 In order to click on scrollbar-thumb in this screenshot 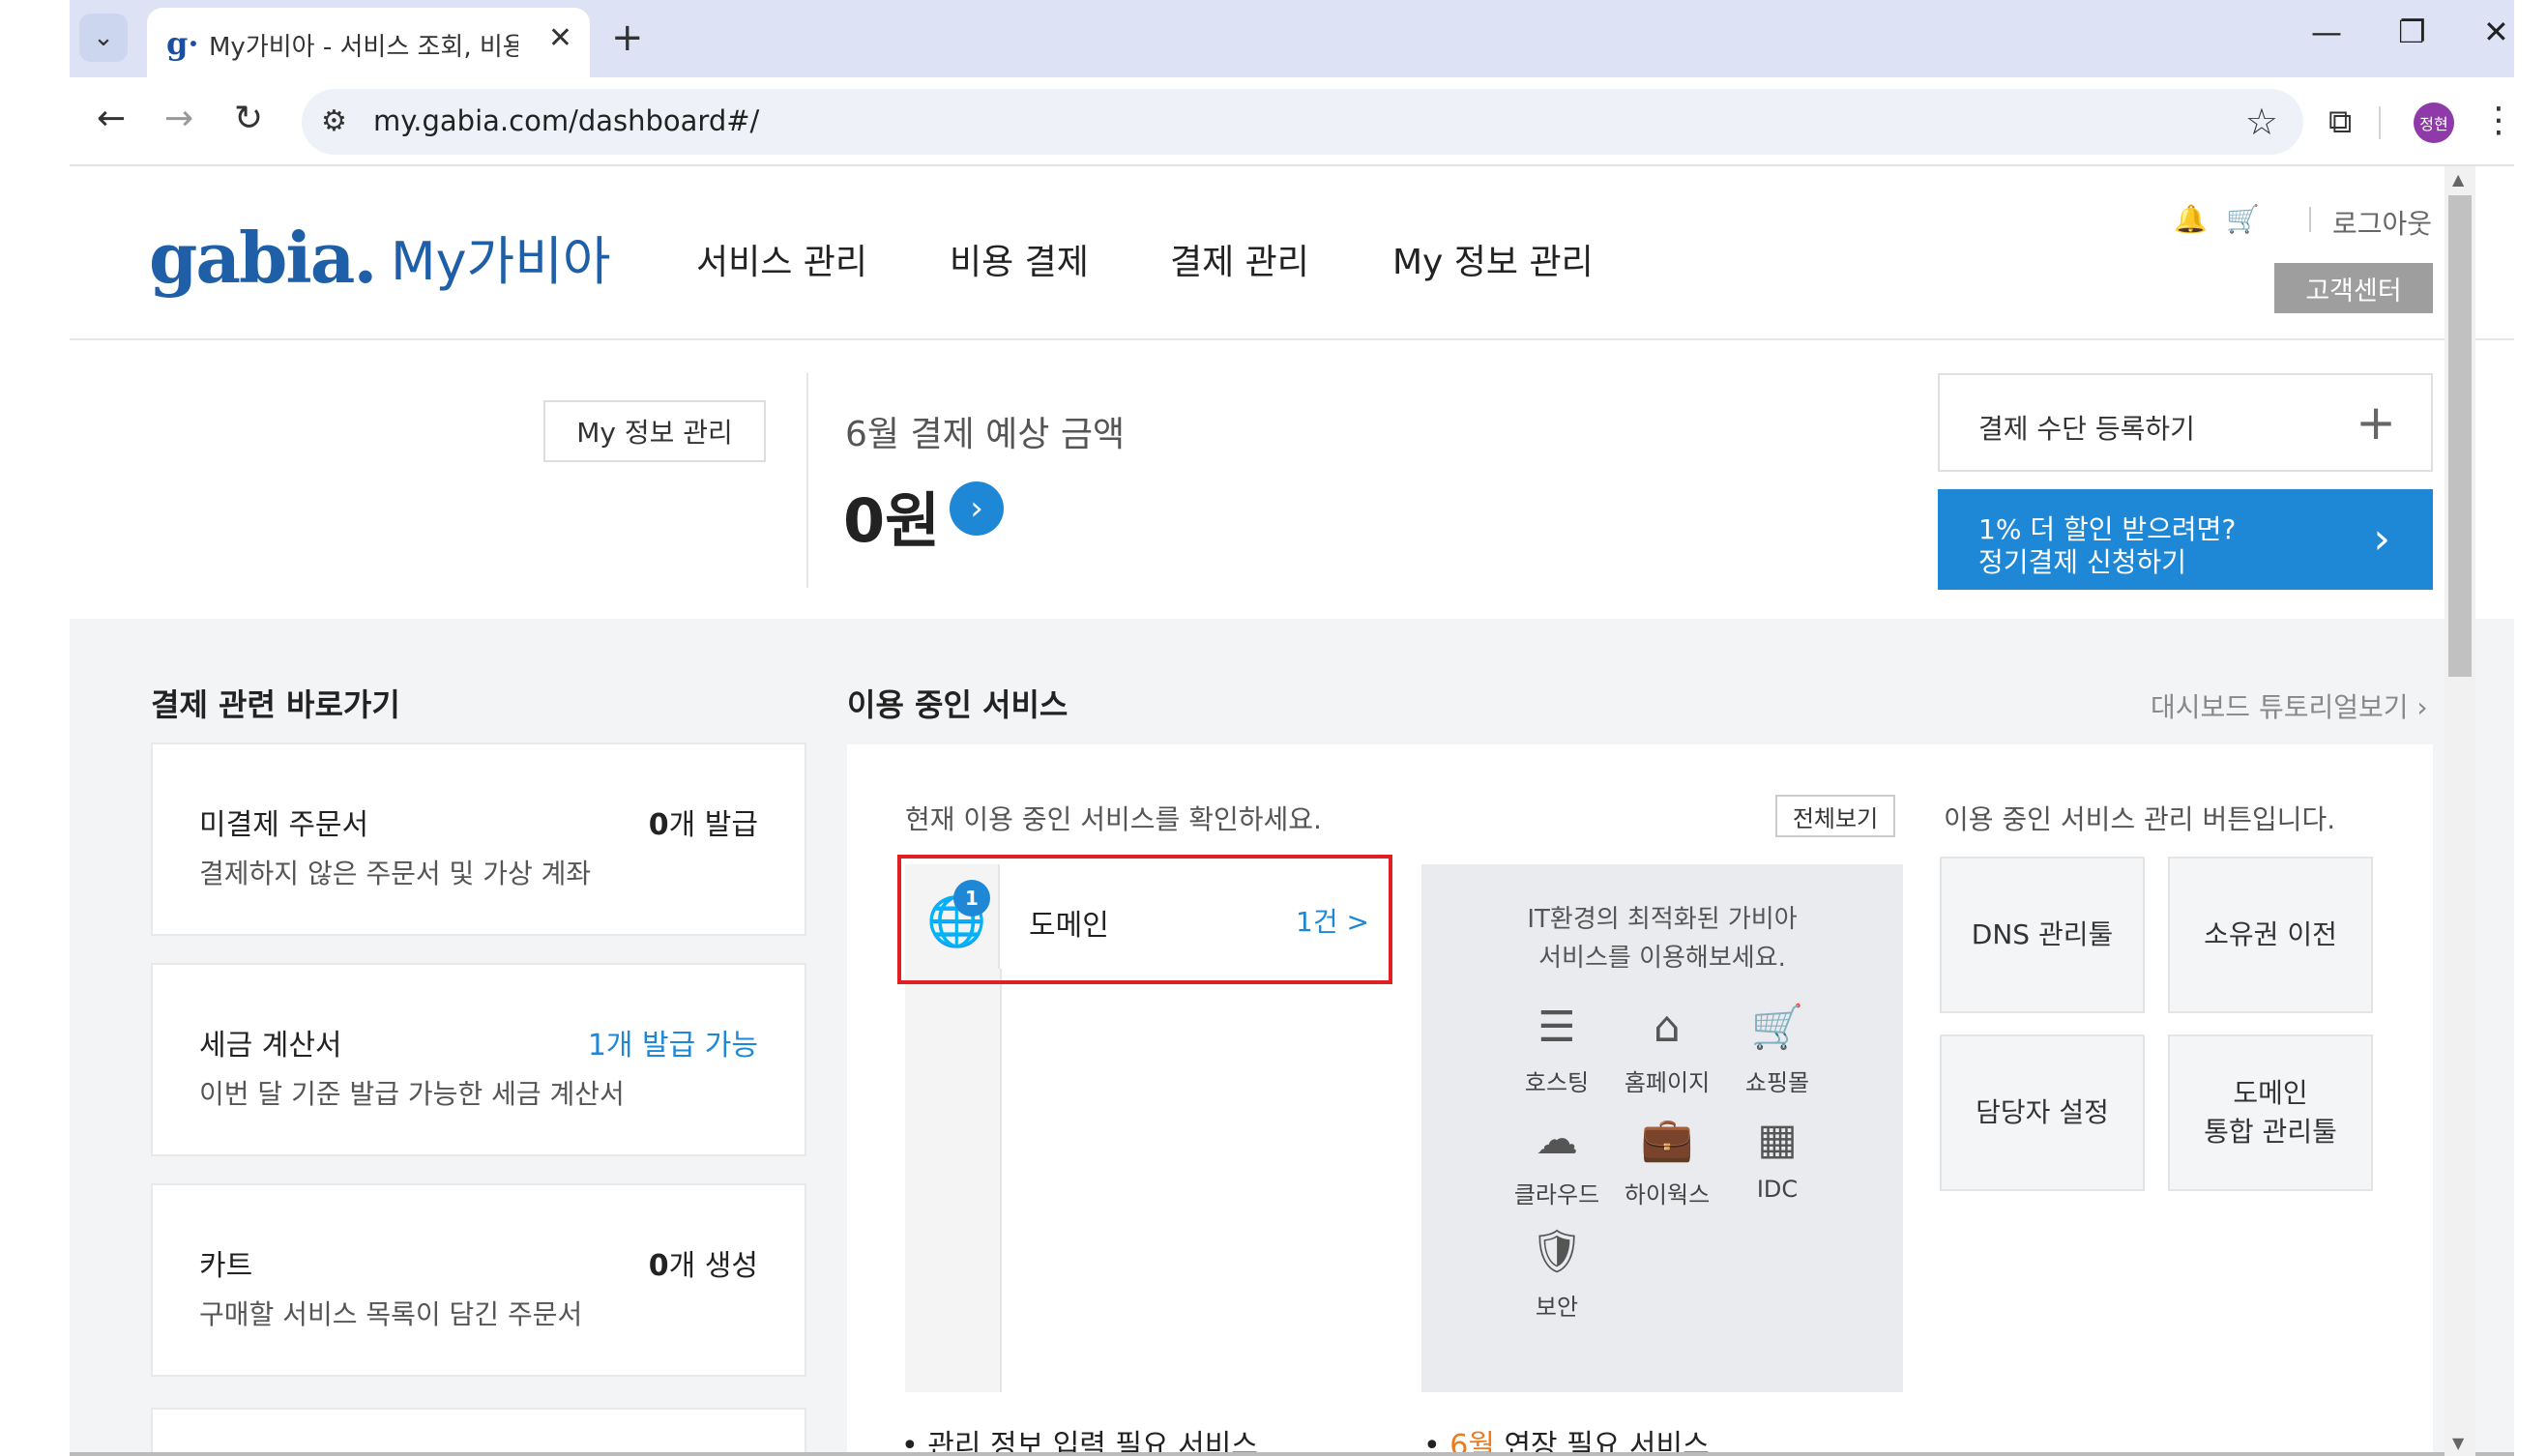, I will do `click(2460, 436)`.